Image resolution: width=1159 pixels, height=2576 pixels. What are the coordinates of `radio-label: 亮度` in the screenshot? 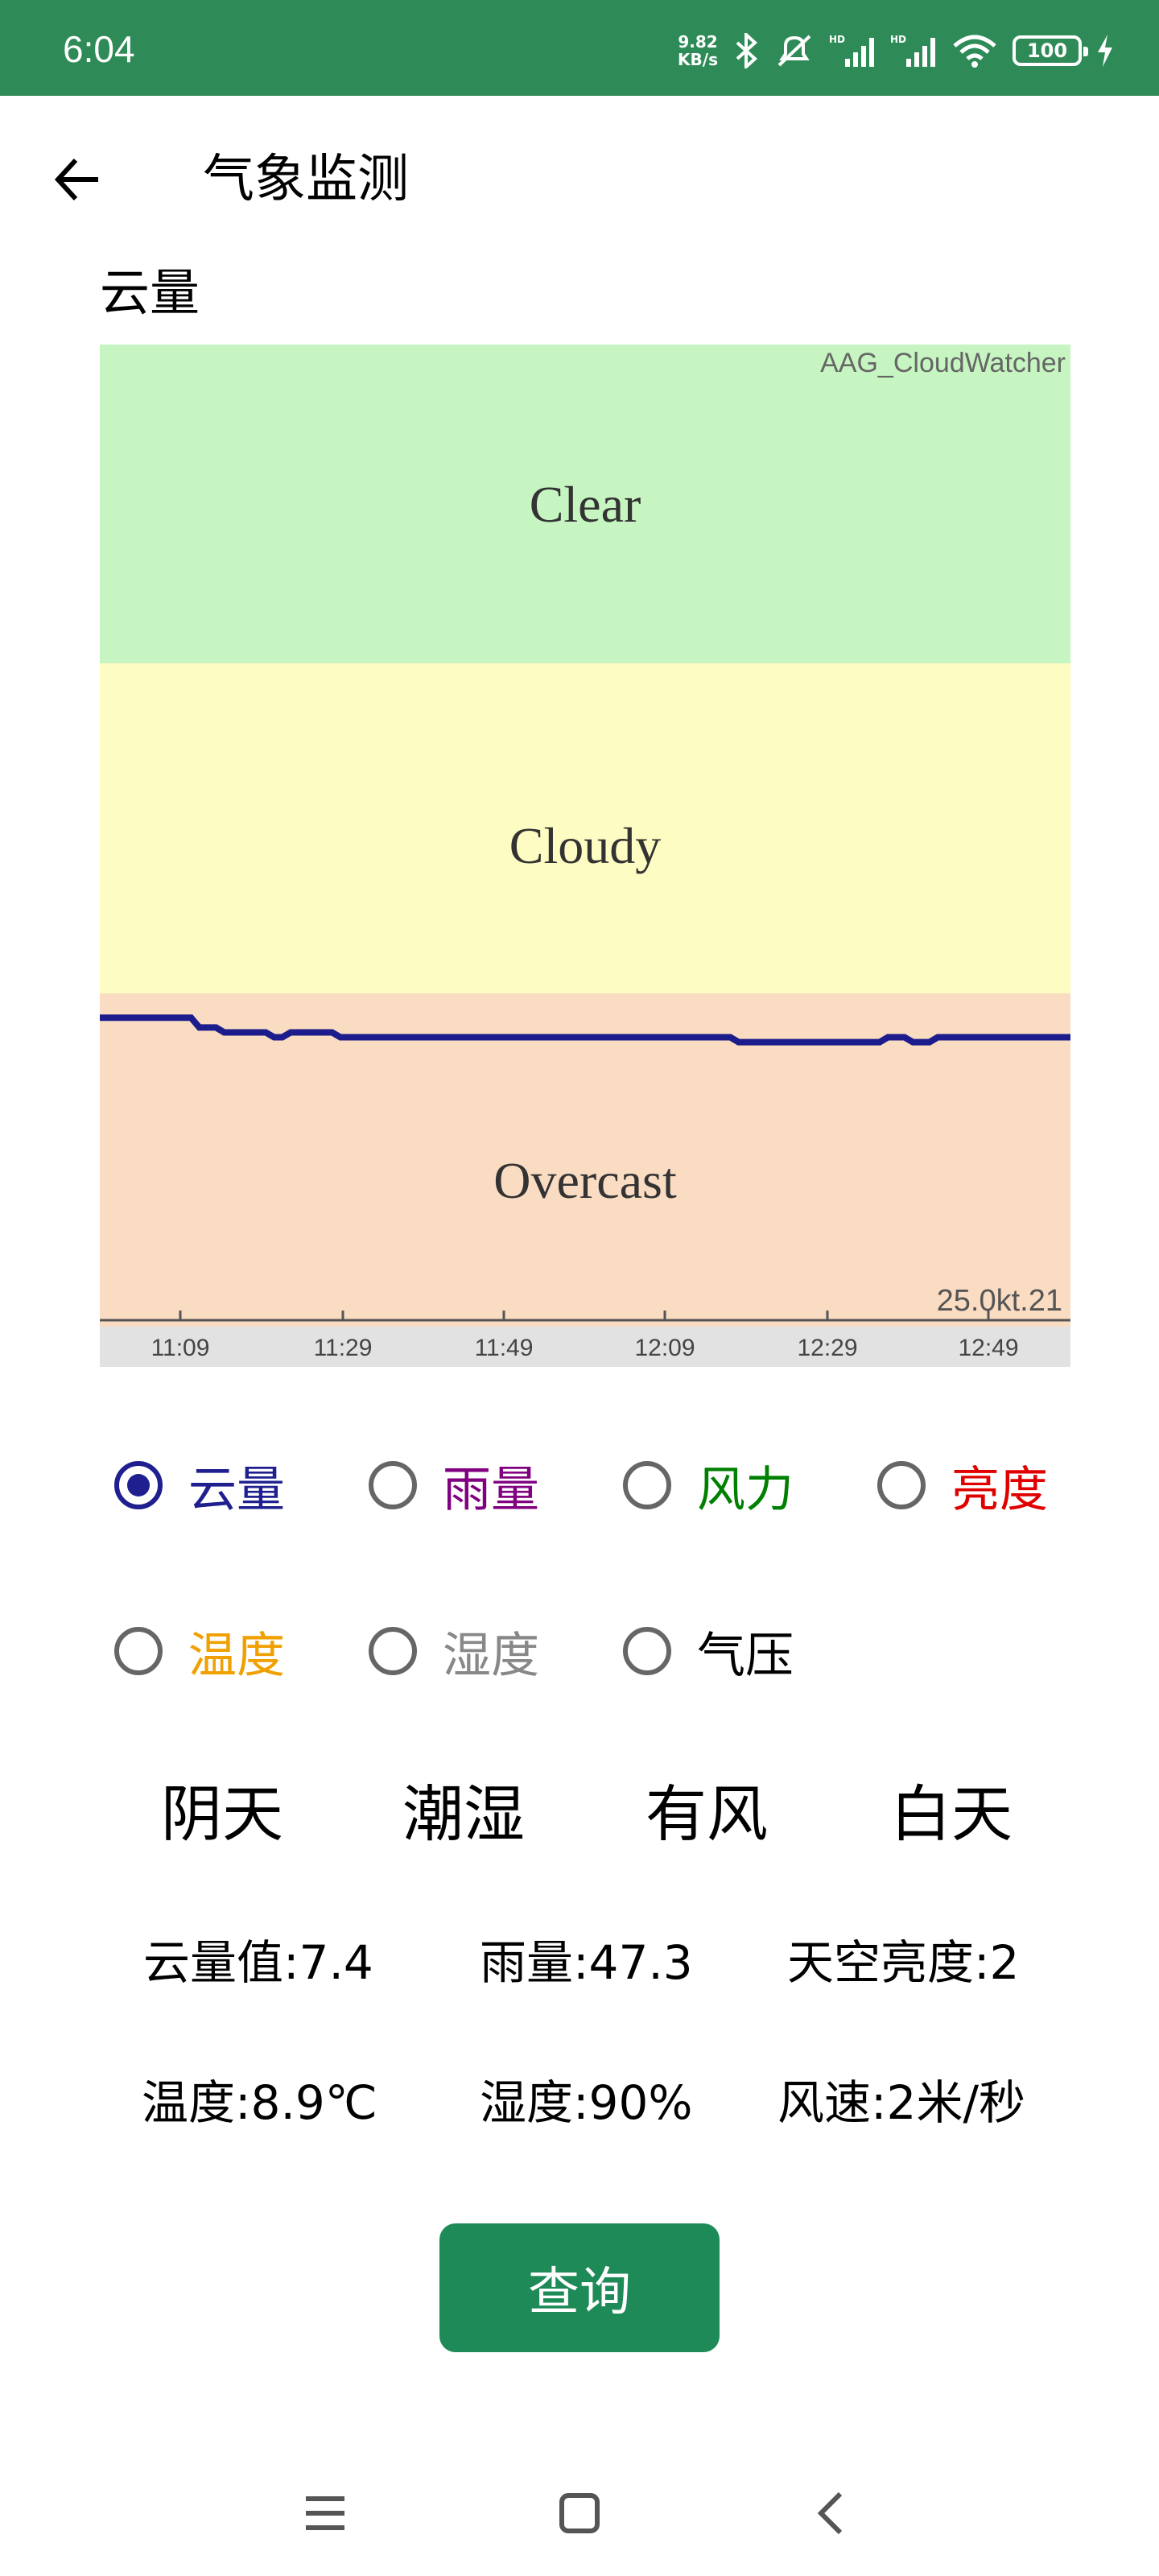 It's located at (1000, 1489).